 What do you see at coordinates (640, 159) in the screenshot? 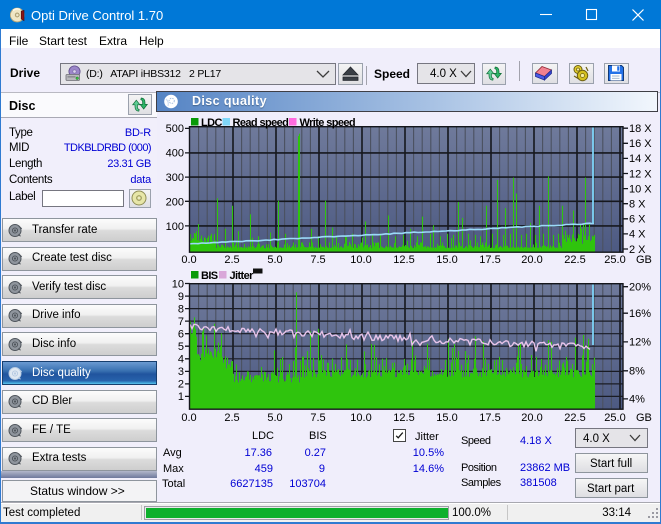
I see `svg-text: 14 X` at bounding box center [640, 159].